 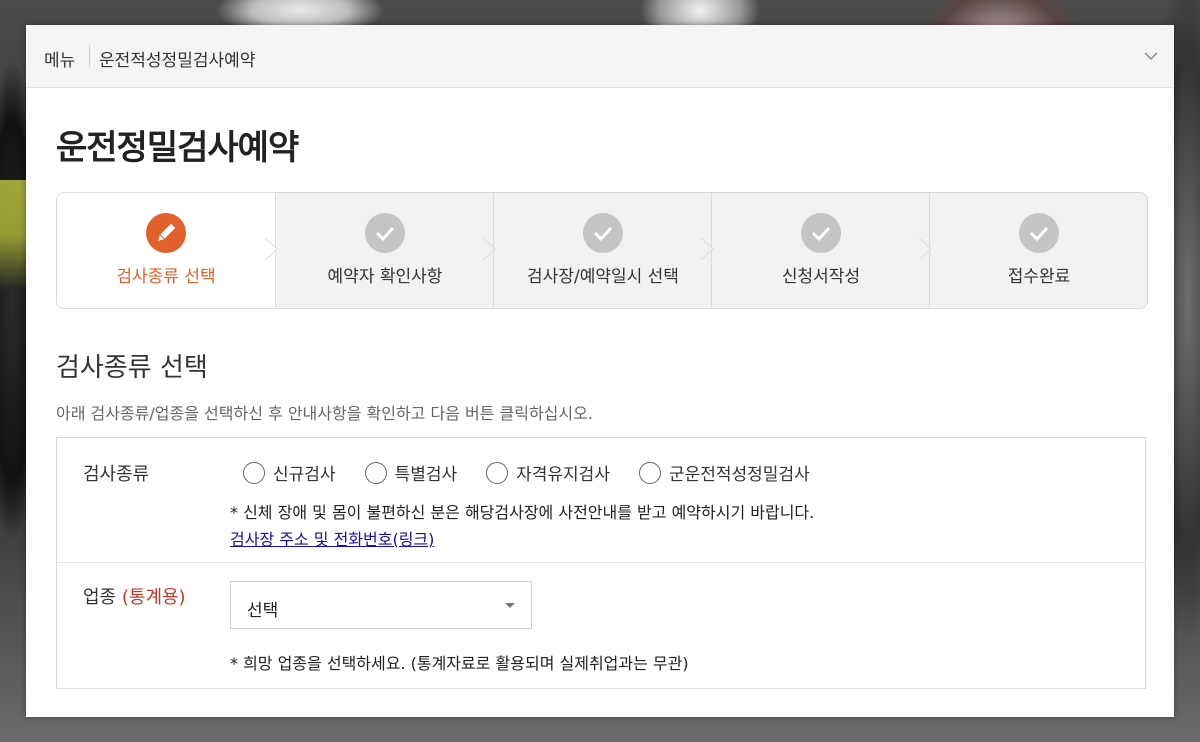 I want to click on industry-label: 업종 (통계용), so click(x=134, y=596).